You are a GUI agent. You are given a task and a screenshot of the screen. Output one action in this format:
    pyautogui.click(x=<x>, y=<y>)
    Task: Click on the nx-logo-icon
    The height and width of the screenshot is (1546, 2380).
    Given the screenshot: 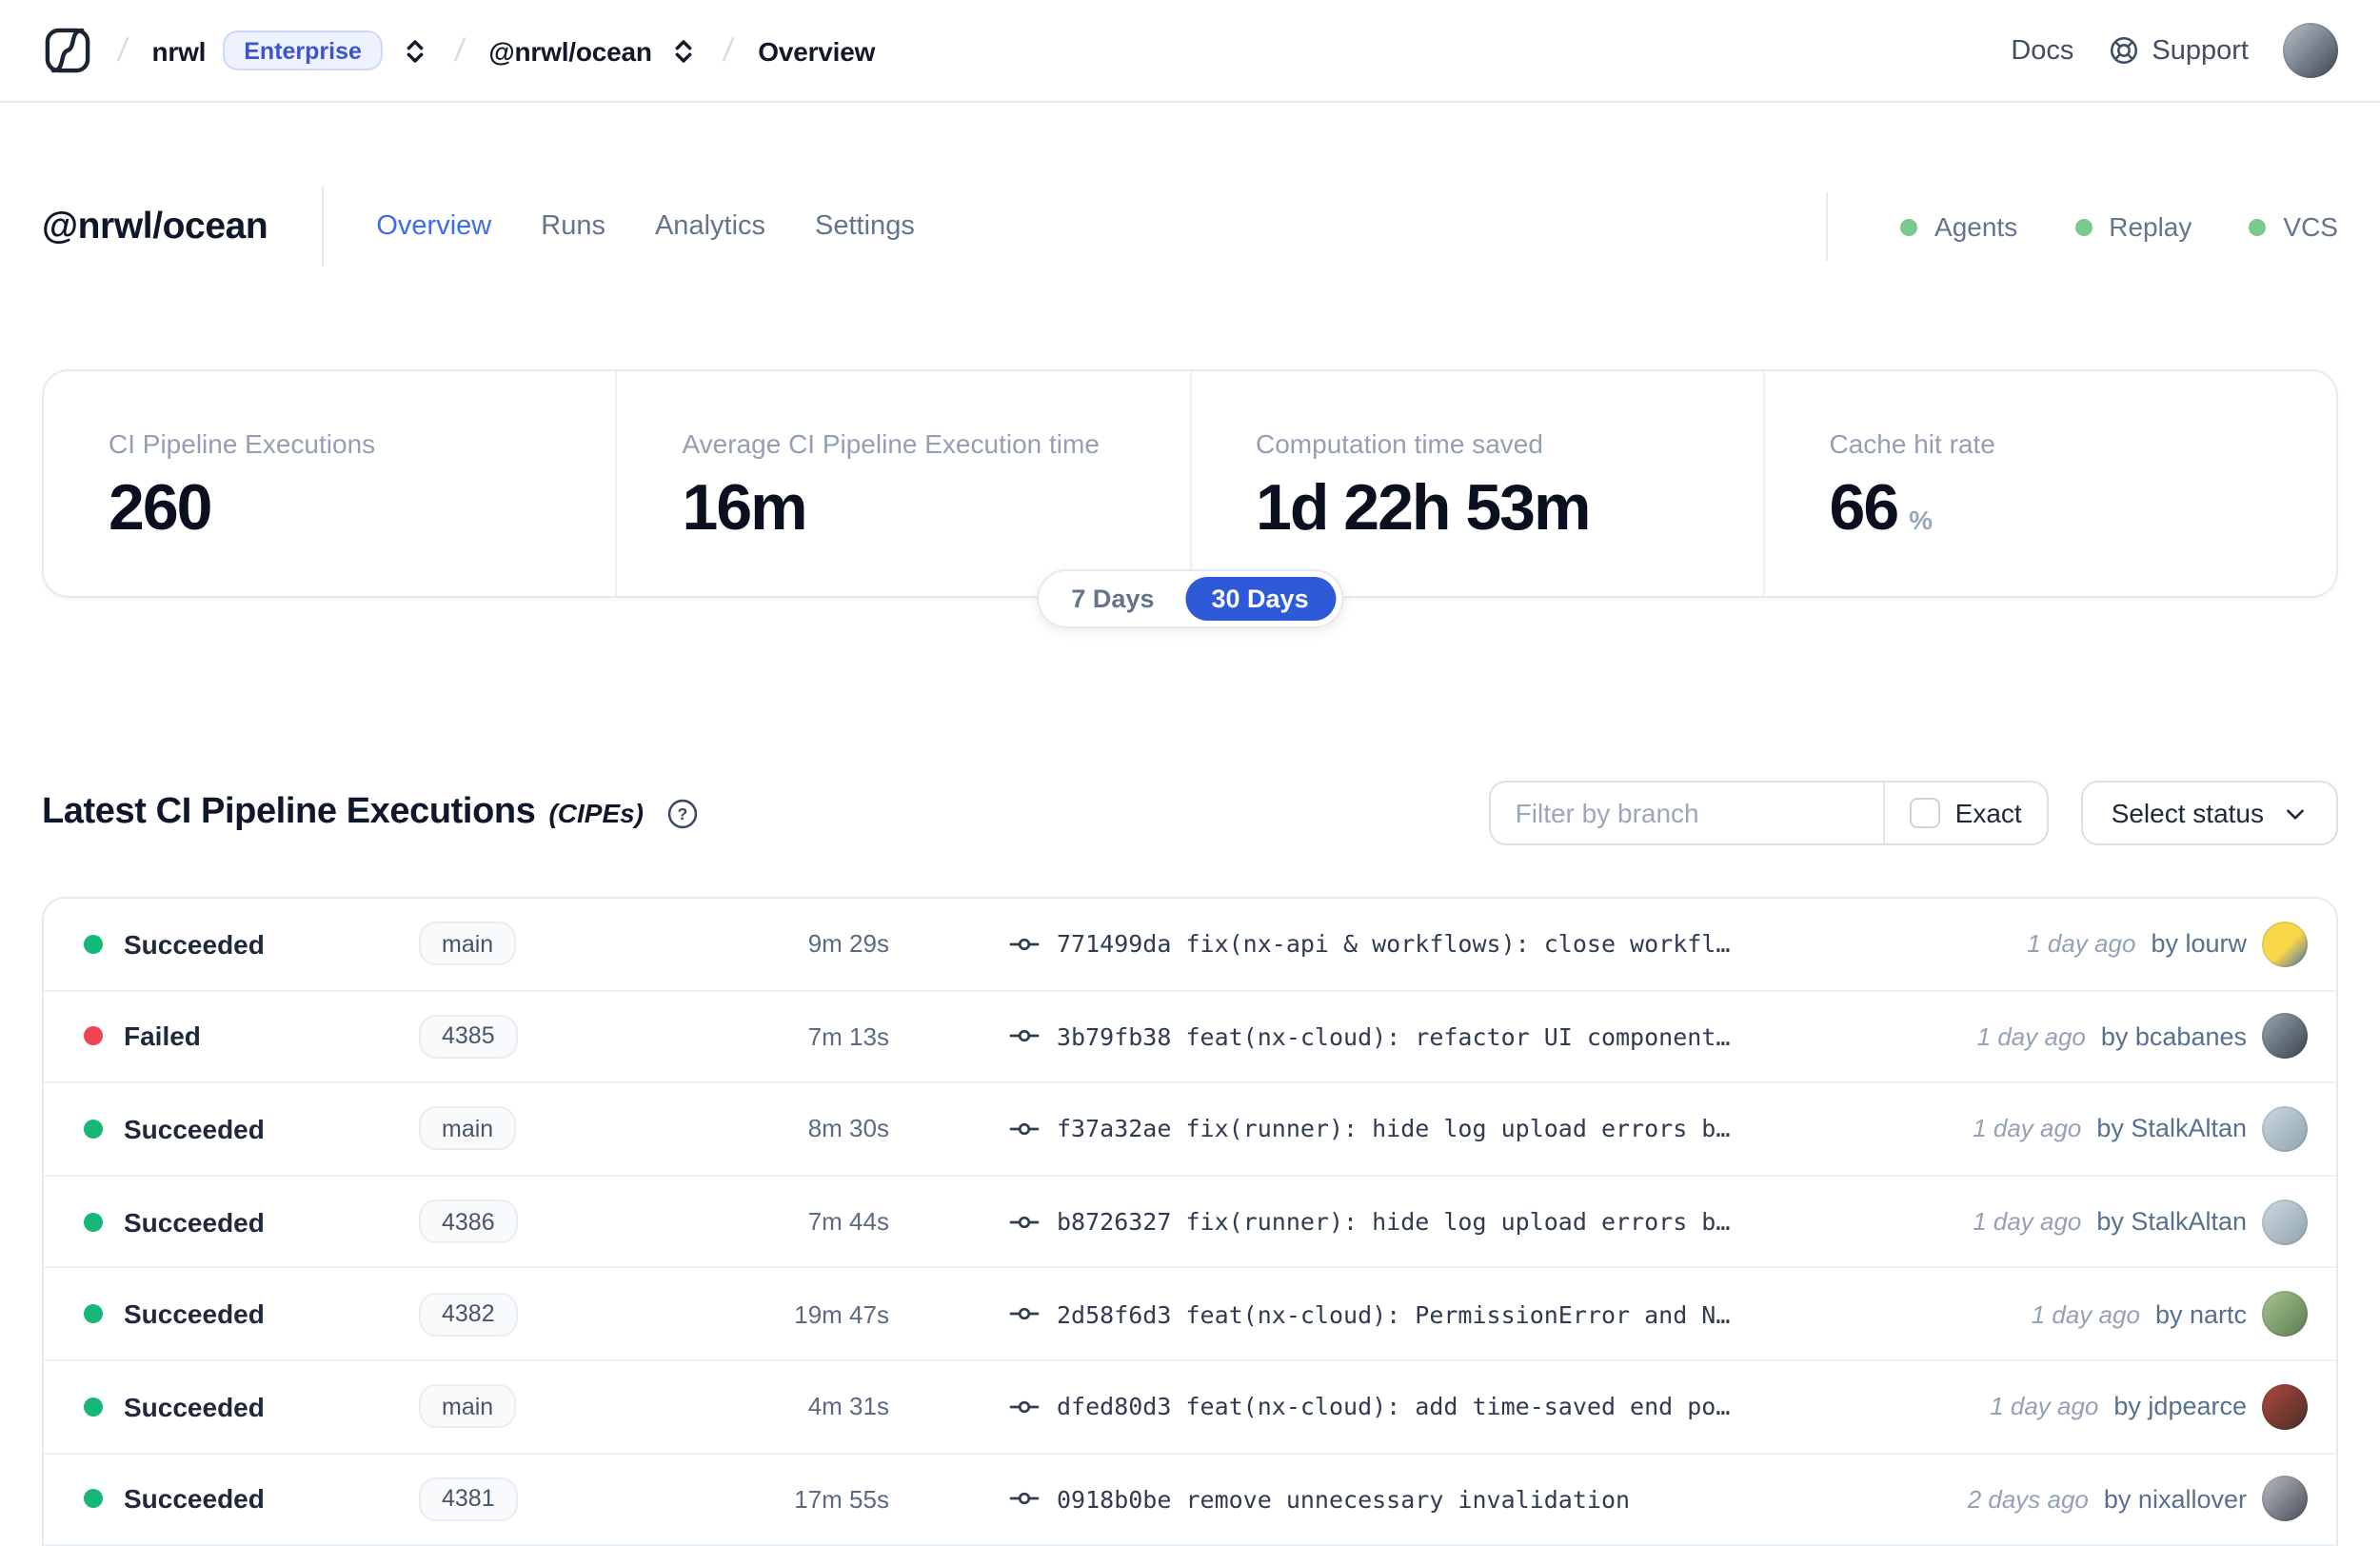 What is the action you would take?
    pyautogui.click(x=67, y=50)
    